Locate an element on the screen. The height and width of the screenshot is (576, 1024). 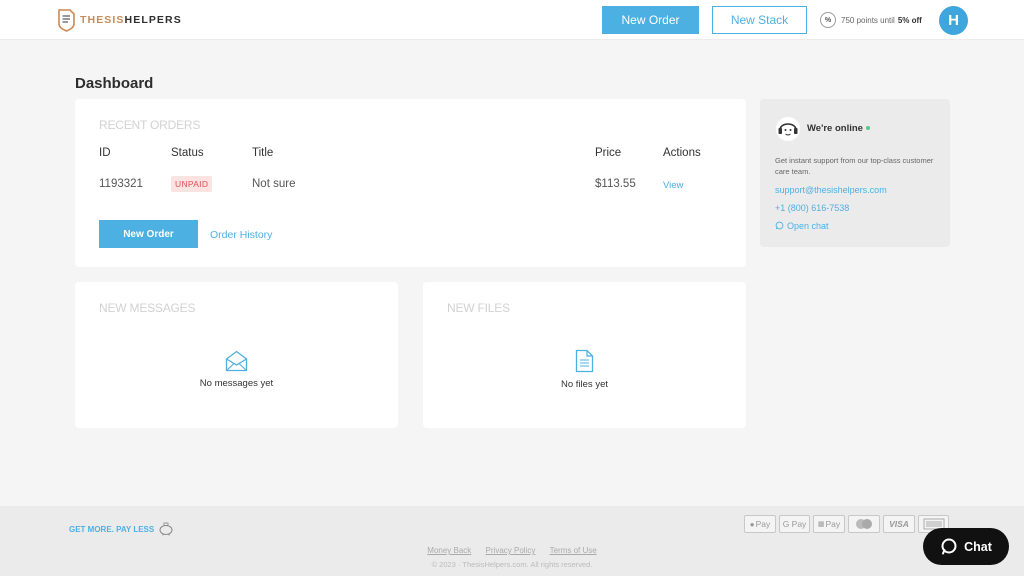
terms-of-use-link: Terms of Use is located at coordinates (573, 550).